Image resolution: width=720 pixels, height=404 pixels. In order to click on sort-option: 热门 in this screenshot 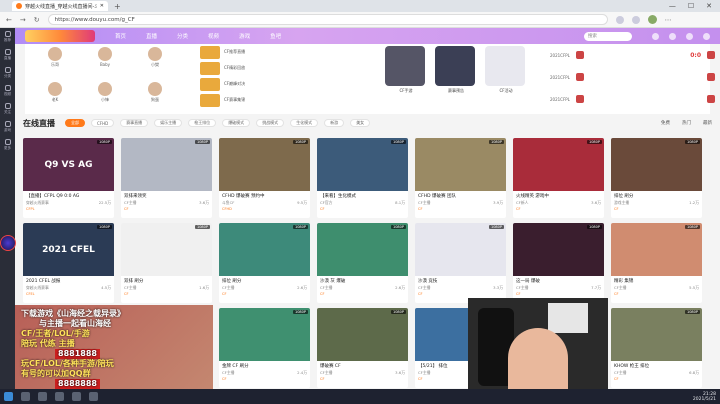, I will do `click(686, 123)`.